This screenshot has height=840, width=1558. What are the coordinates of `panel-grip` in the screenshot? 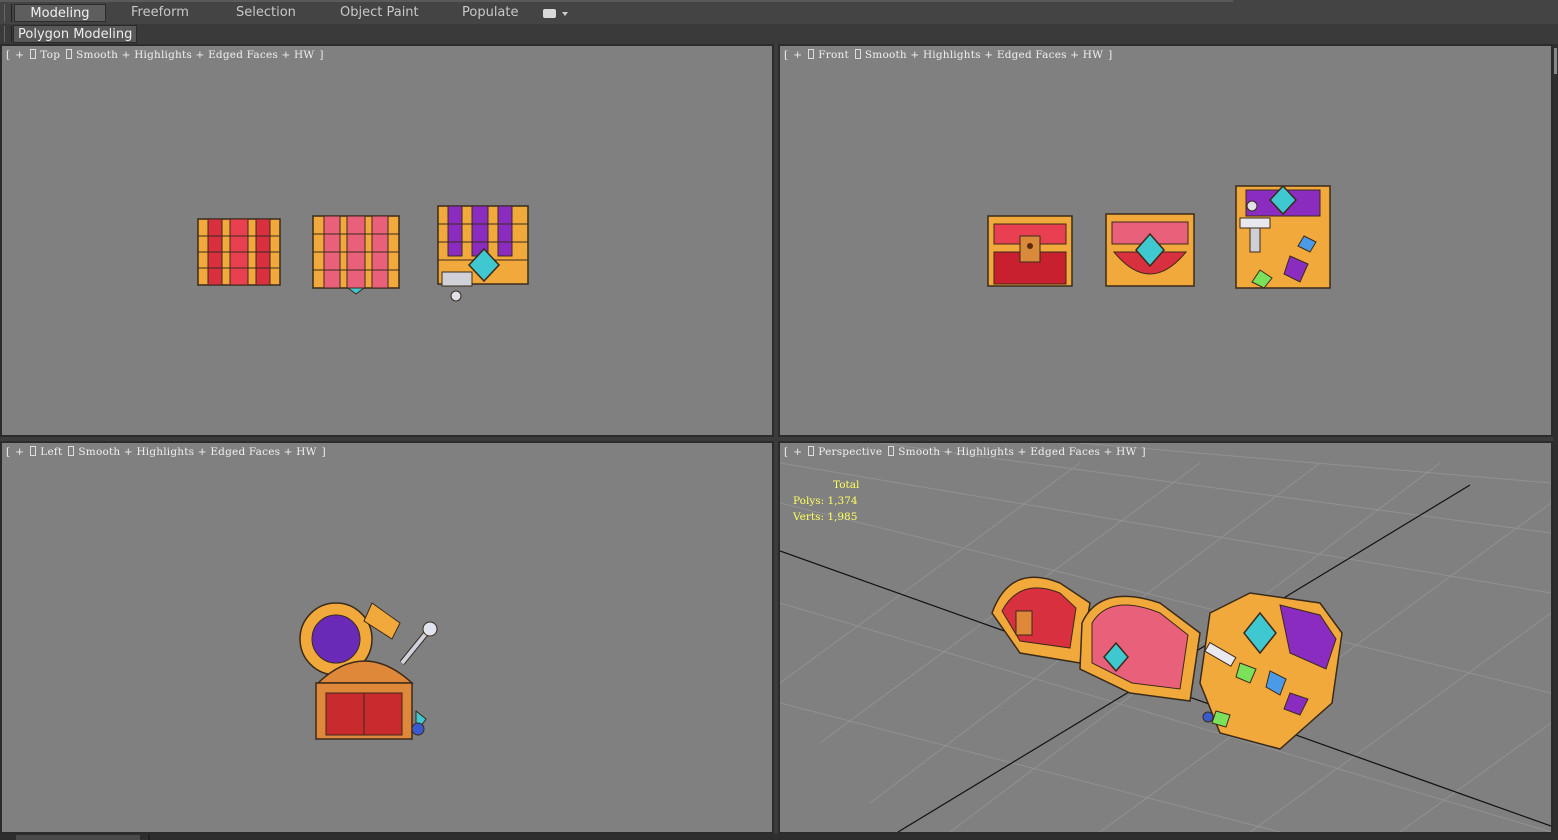 It's located at (8, 34).